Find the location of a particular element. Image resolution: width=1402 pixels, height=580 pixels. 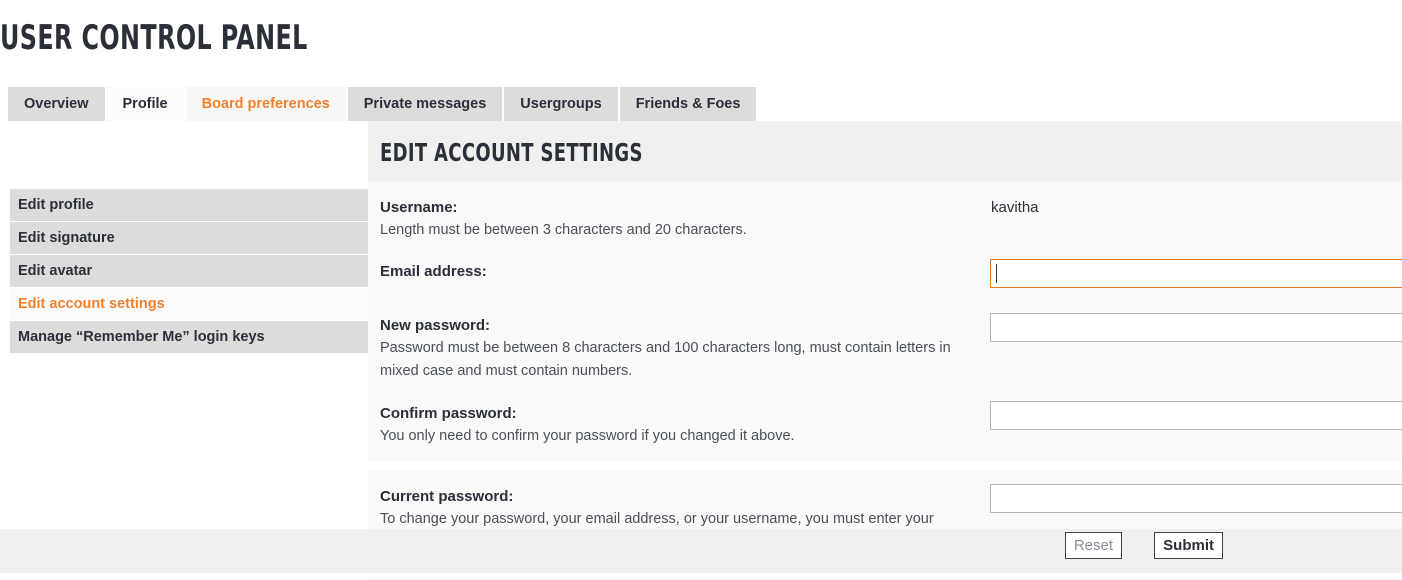

reset-button: Reset is located at coordinates (1093, 545).